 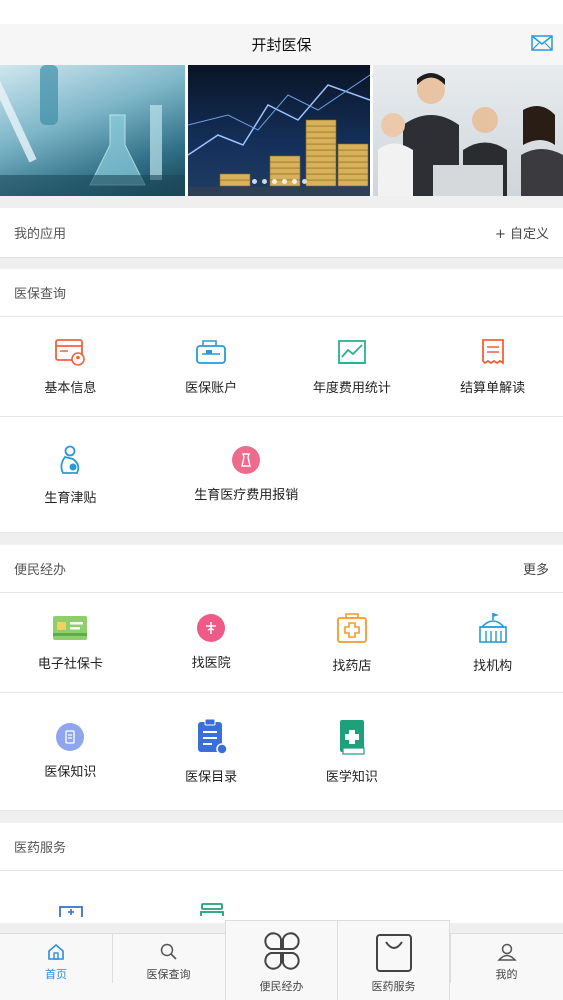 I want to click on tab-label: 我的, so click(x=506, y=974).